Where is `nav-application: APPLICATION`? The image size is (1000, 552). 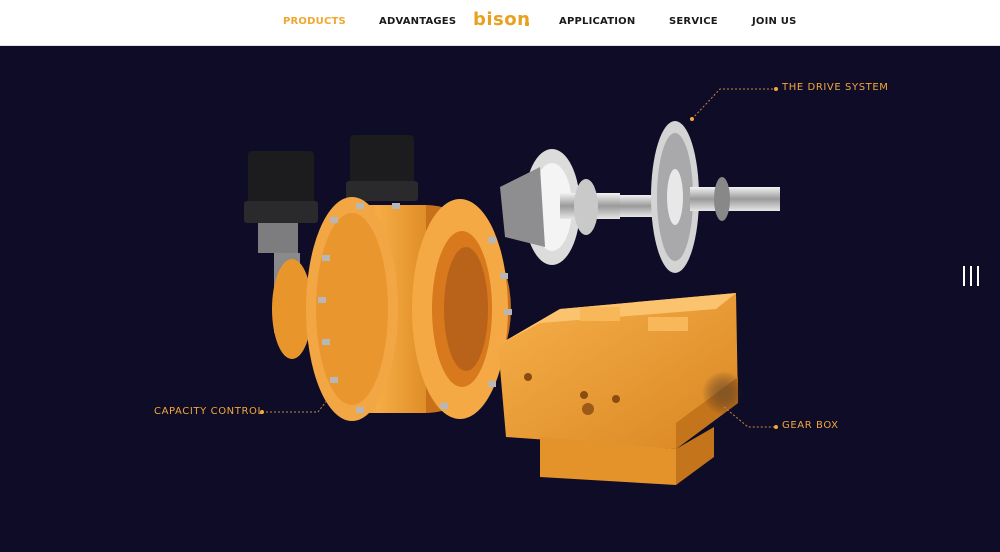
nav-application: APPLICATION is located at coordinates (597, 21).